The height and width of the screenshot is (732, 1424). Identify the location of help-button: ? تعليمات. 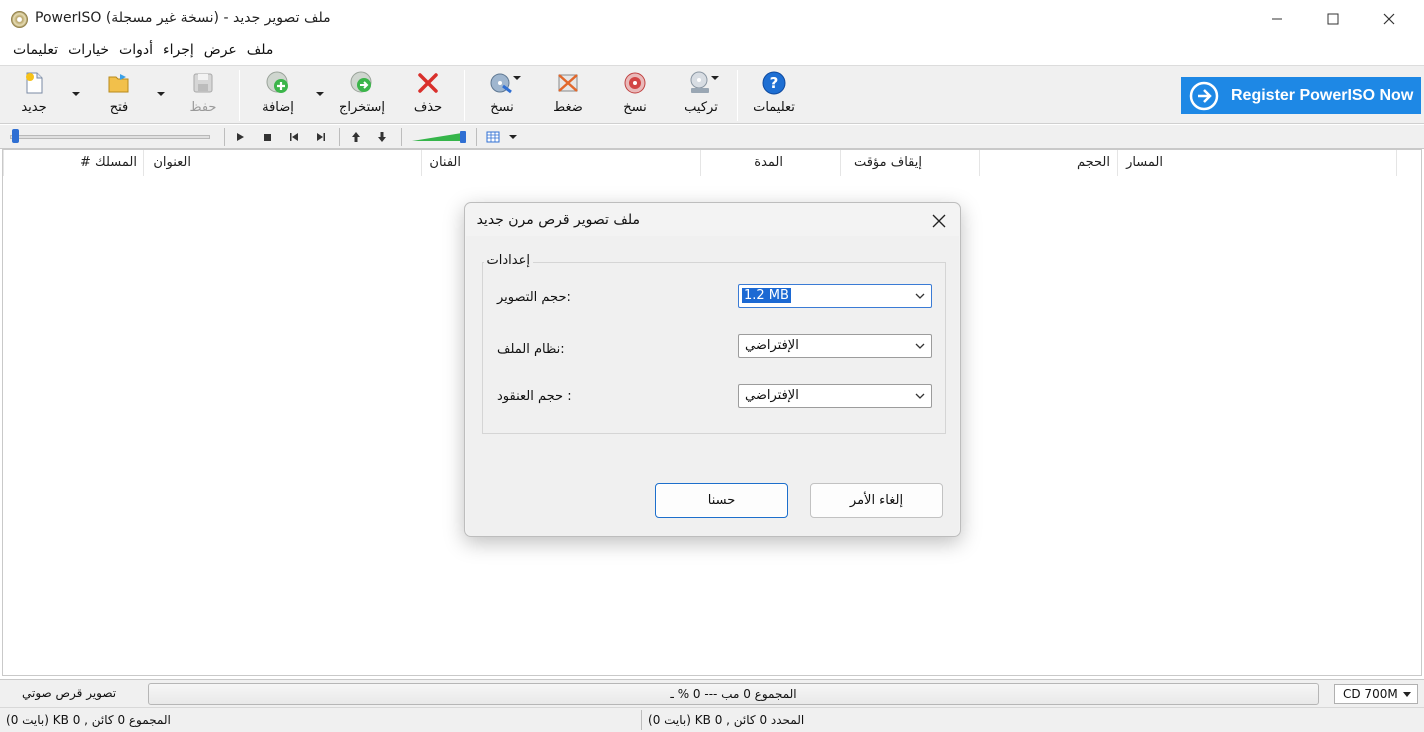
(774, 95).